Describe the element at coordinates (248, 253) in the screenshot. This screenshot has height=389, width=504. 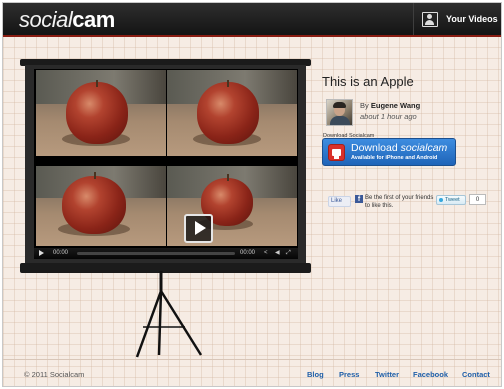
I see `time-total: 00:00` at that location.